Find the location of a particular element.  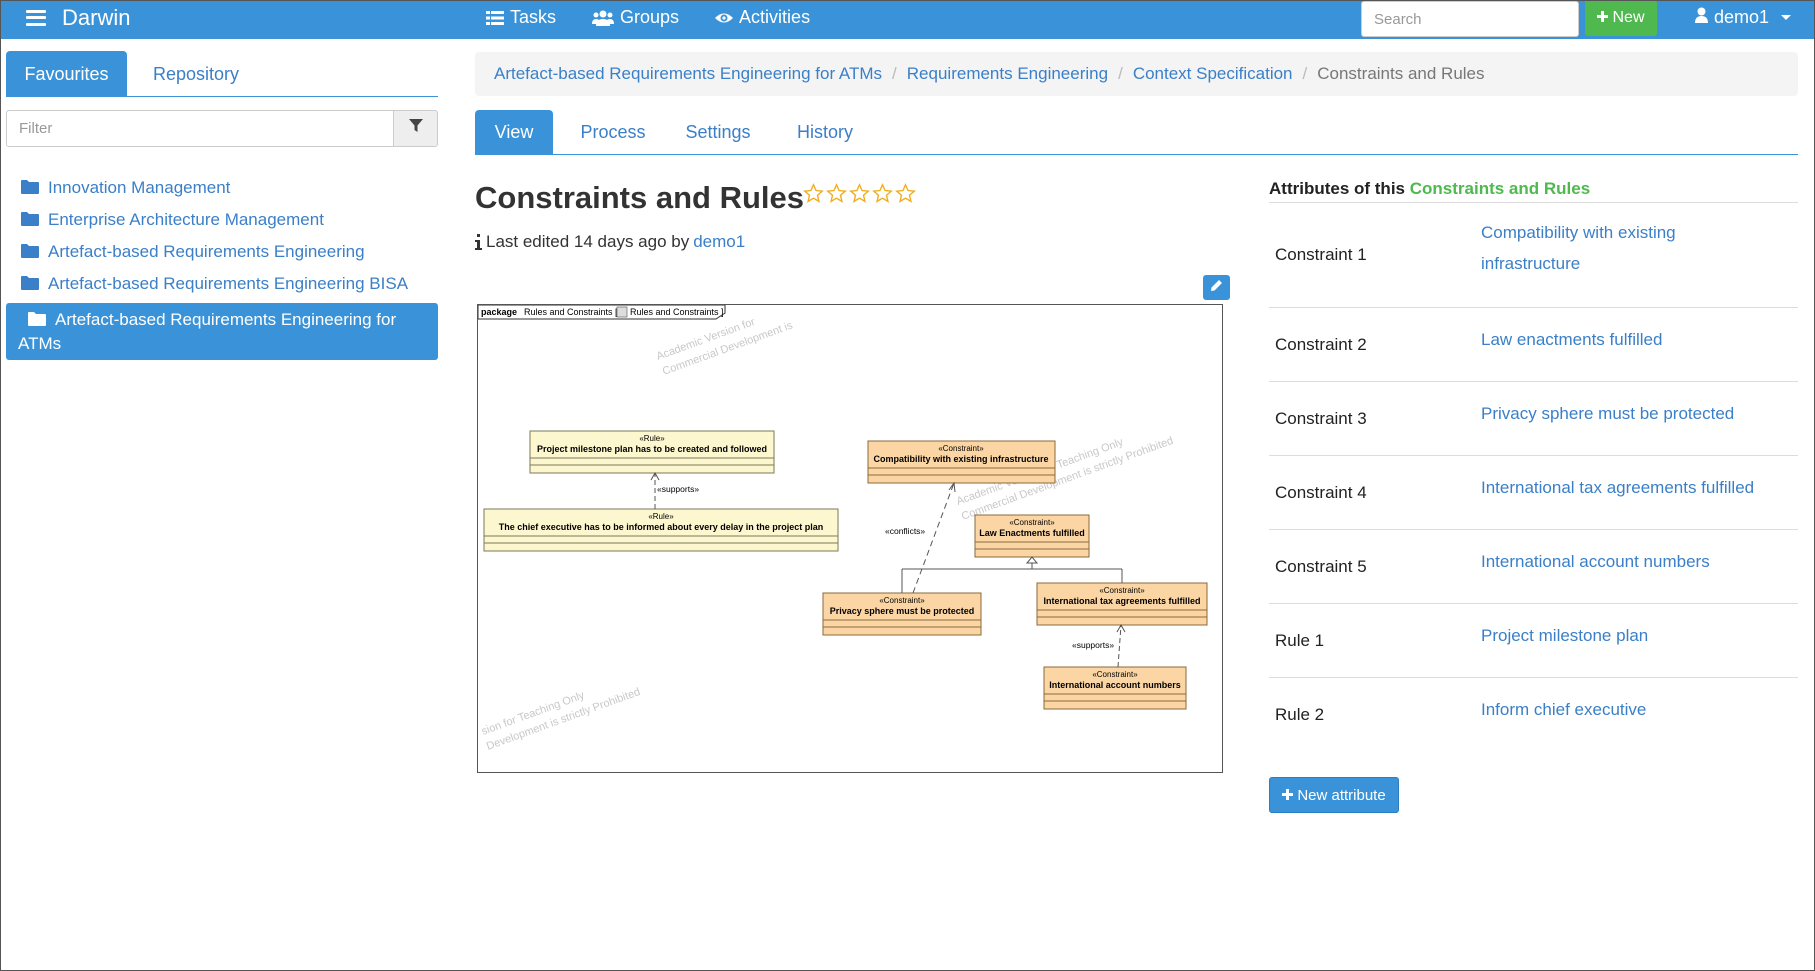

edit-diagram-button is located at coordinates (1216, 287).